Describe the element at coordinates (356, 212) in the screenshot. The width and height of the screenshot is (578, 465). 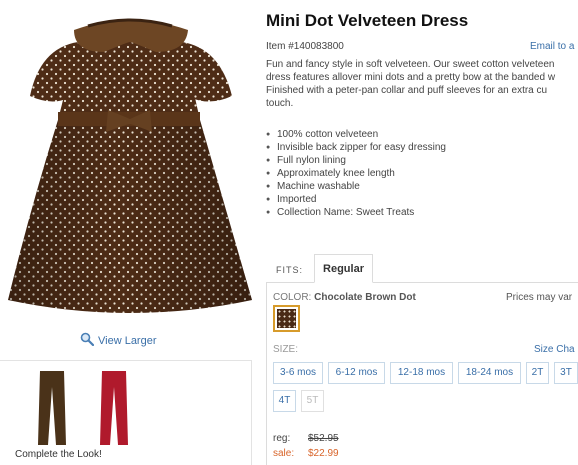
I see `feature-item: Collection Name: Sweet Treats` at that location.